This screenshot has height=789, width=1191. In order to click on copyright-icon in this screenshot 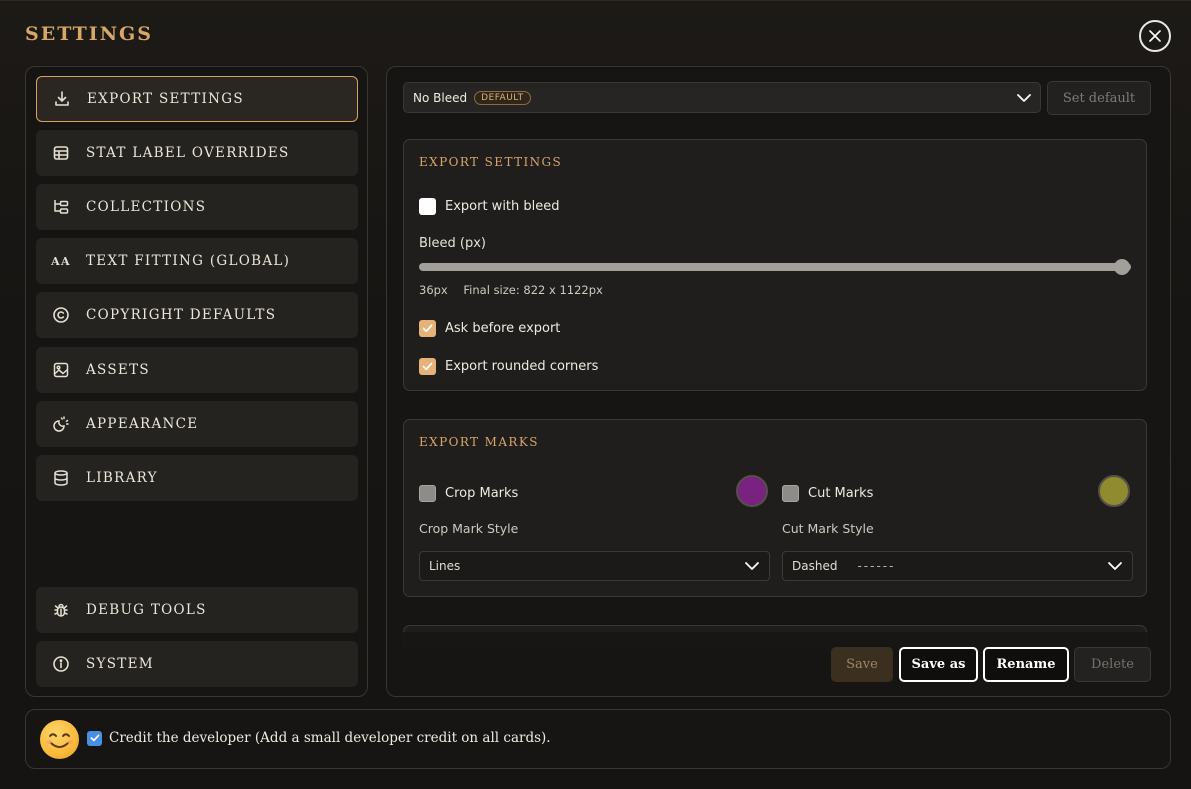, I will do `click(61, 315)`.